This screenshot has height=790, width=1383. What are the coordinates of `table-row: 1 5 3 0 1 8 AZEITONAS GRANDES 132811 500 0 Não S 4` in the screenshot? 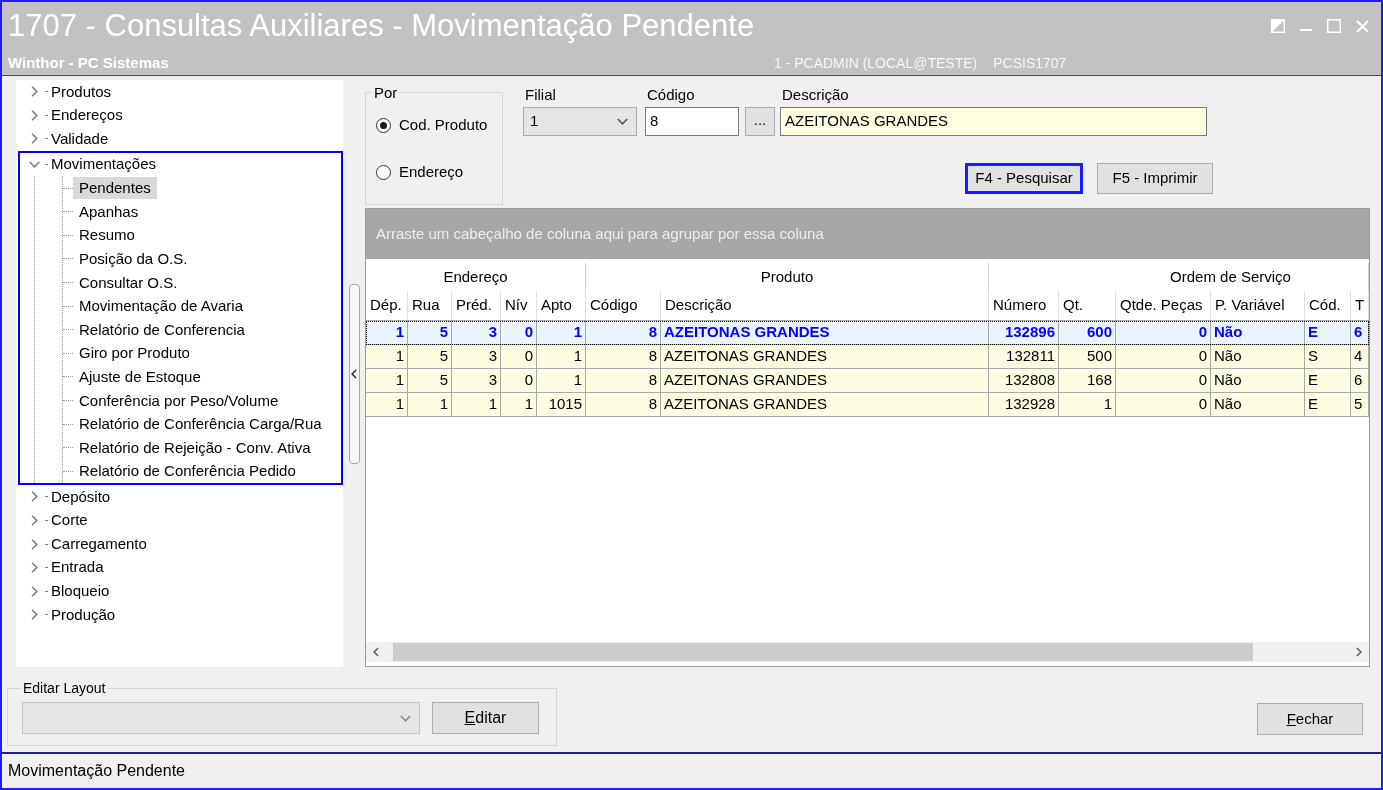 It's located at (867, 357).